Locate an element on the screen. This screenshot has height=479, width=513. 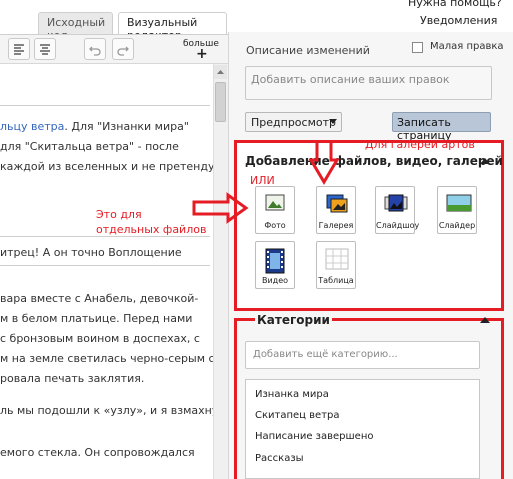
category-item: Рассказы is located at coordinates (279, 458).